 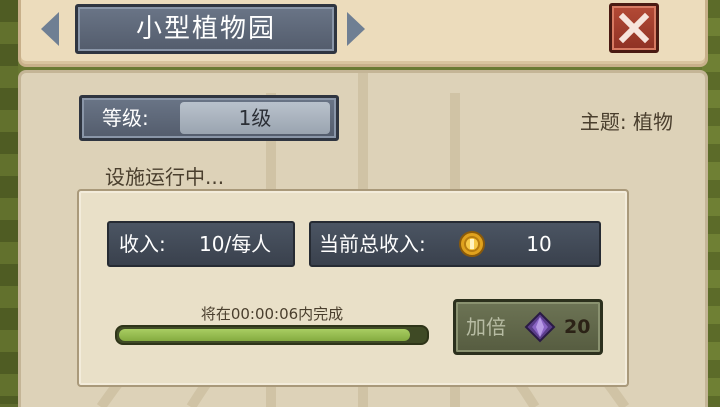 What do you see at coordinates (9, 202) in the screenshot?
I see `grass-border-left` at bounding box center [9, 202].